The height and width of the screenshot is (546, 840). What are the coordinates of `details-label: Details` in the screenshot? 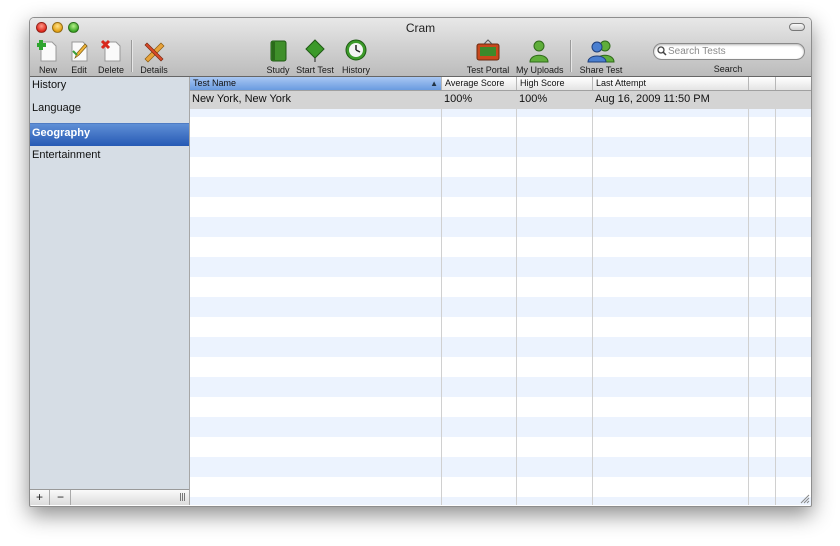 It's located at (154, 70).